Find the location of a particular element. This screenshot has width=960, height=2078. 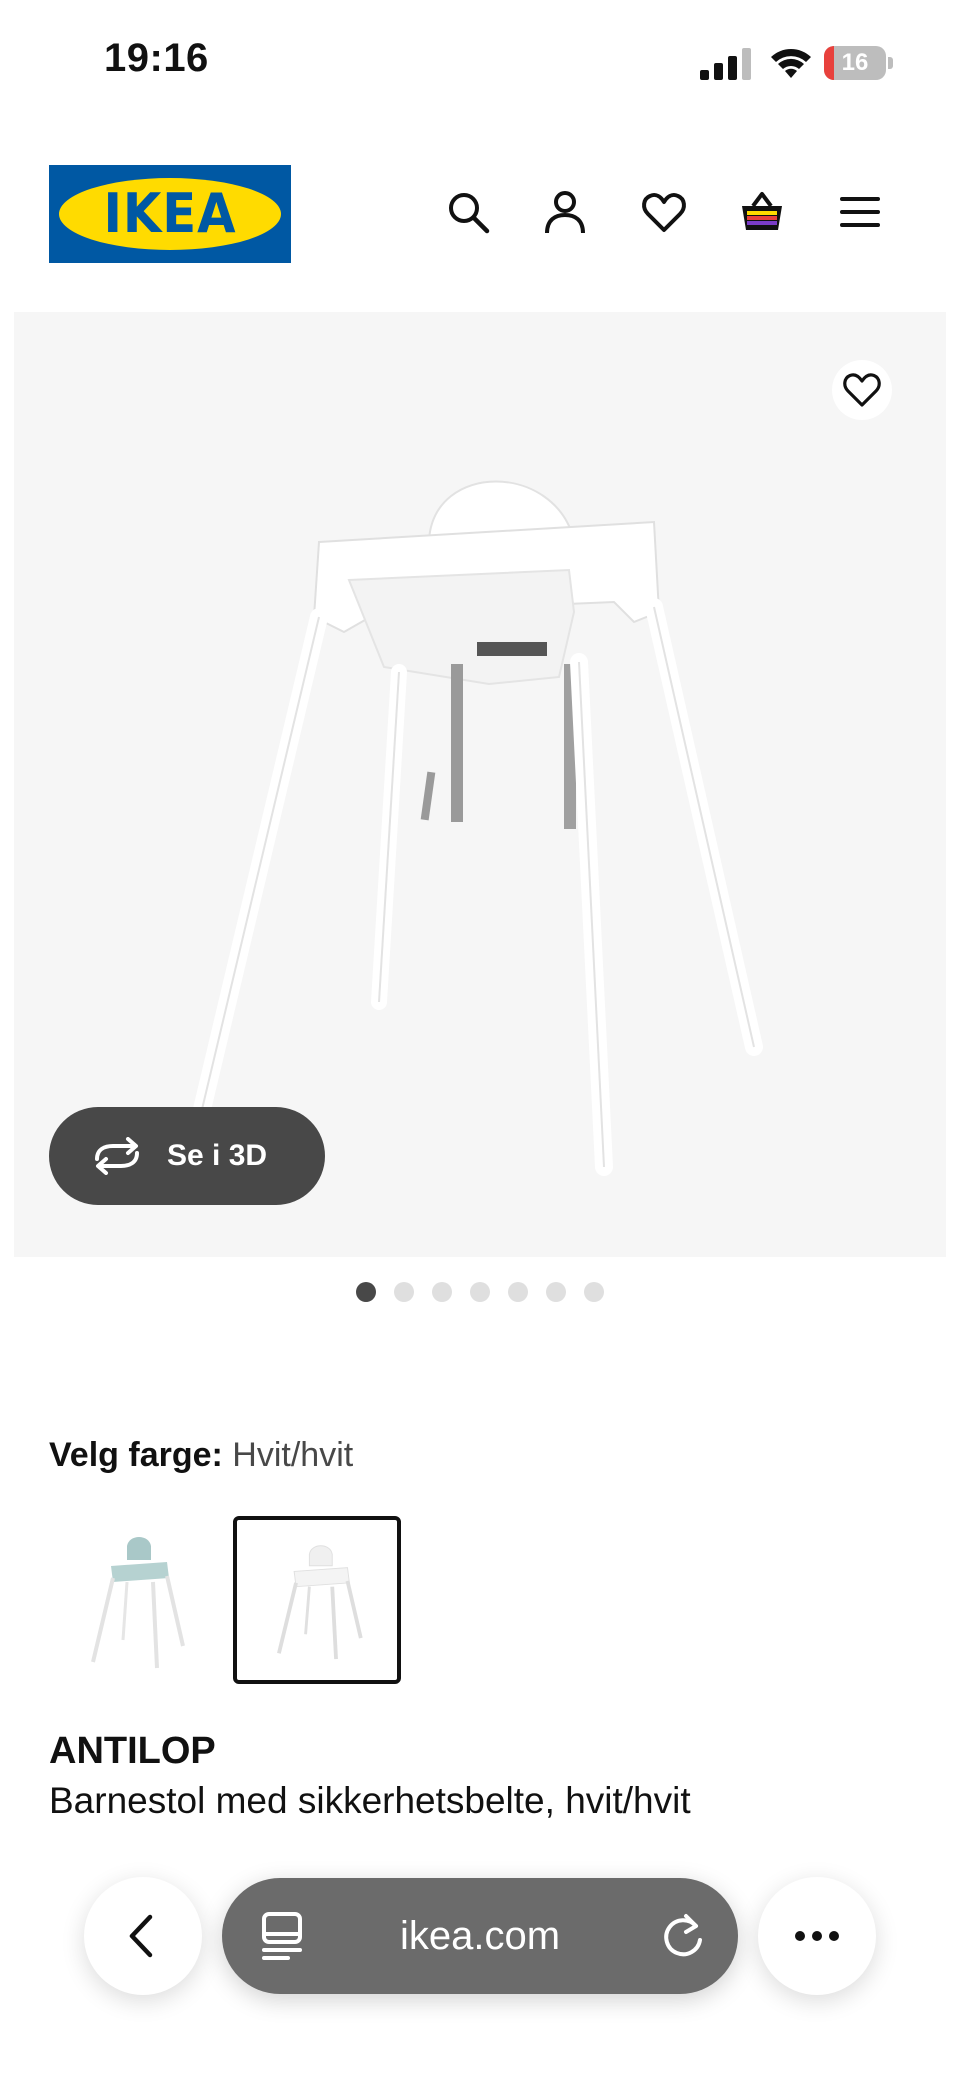

turquoise-chair-swatch is located at coordinates (138, 1603).